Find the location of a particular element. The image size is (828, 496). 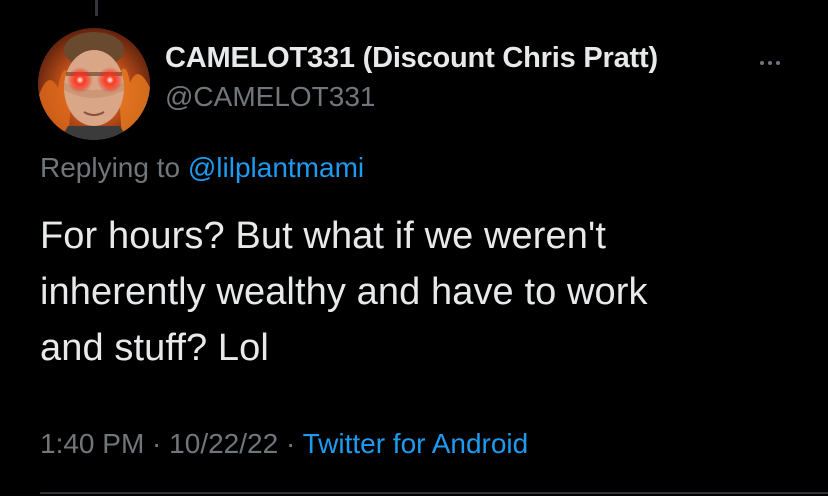

replying-to-line: Replying to @lilplantmami is located at coordinates (202, 168).